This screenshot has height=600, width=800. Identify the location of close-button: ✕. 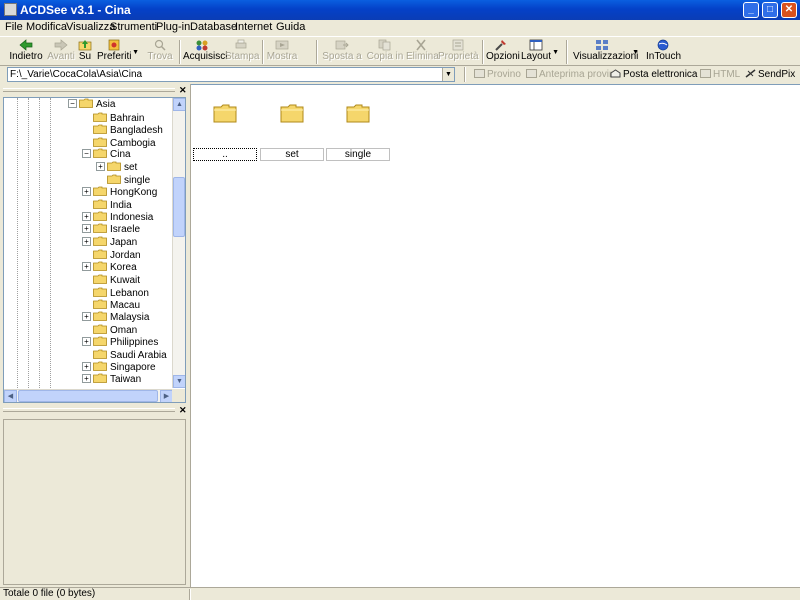
(789, 10).